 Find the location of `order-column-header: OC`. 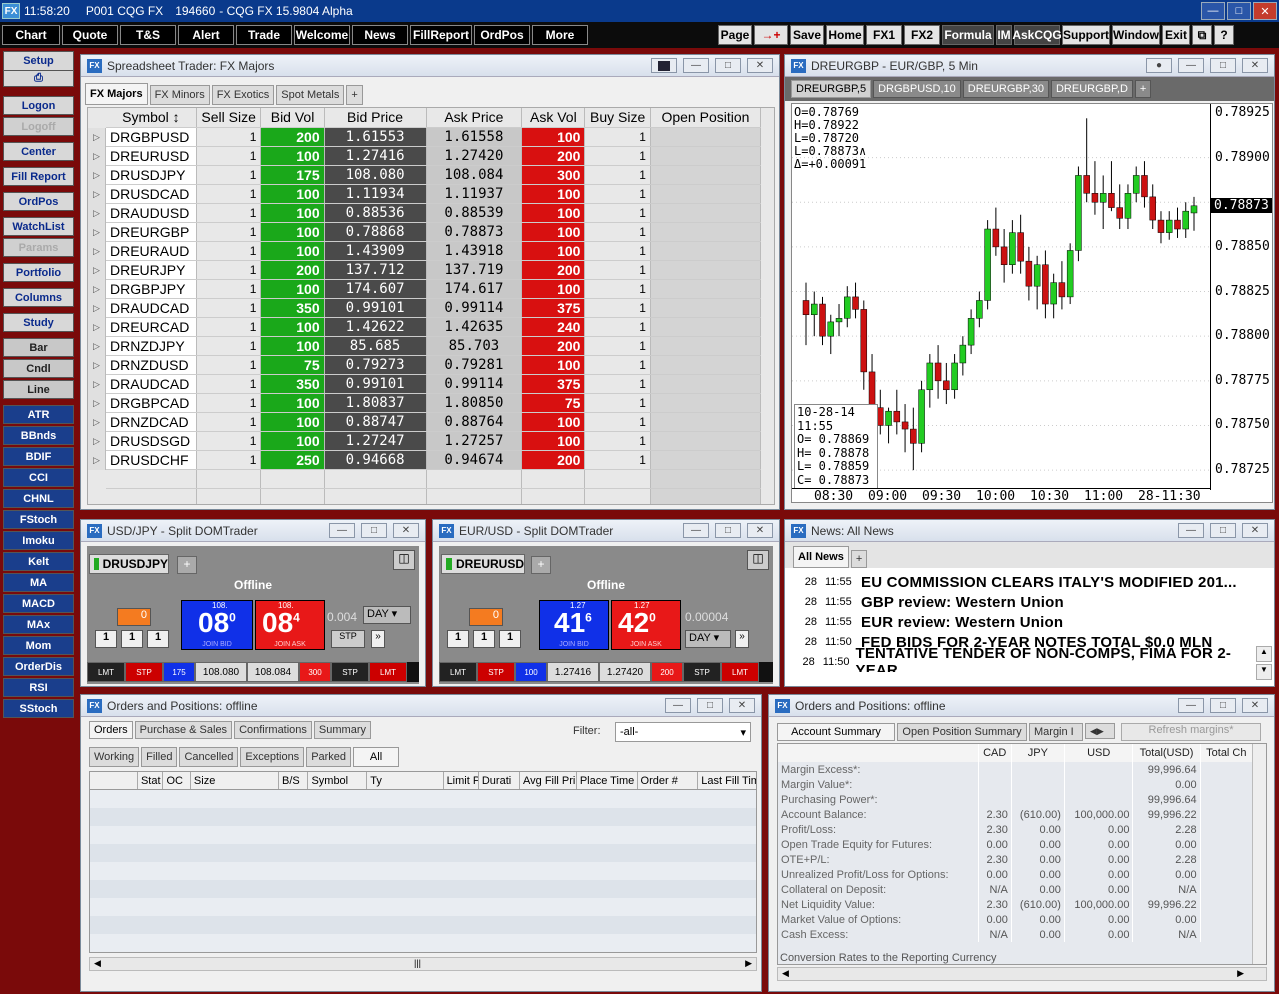

order-column-header: OC is located at coordinates (175, 780).